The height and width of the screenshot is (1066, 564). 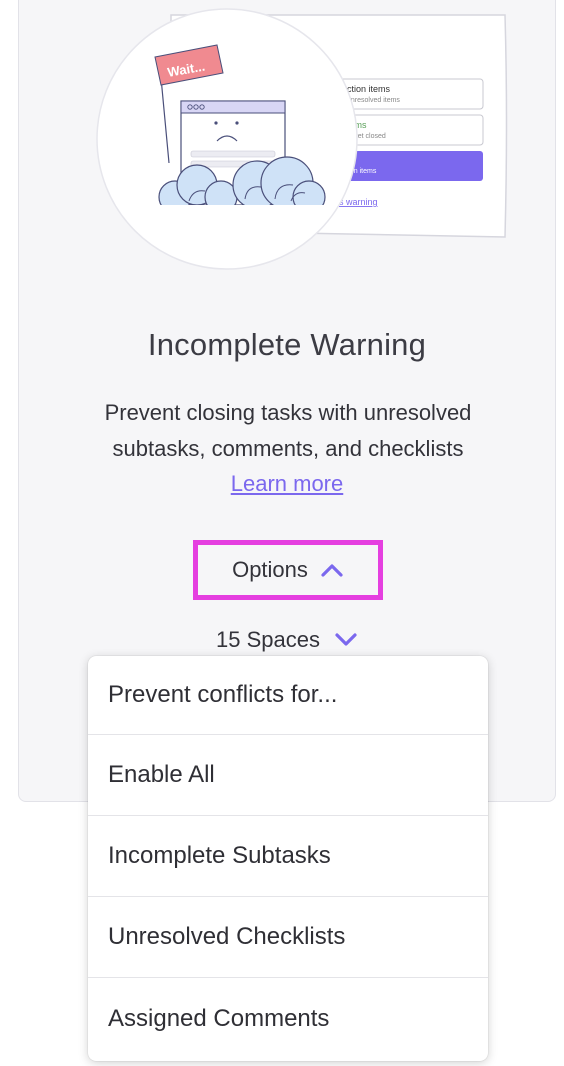 I want to click on spaces-selector: 15 Spaces, so click(x=287, y=640).